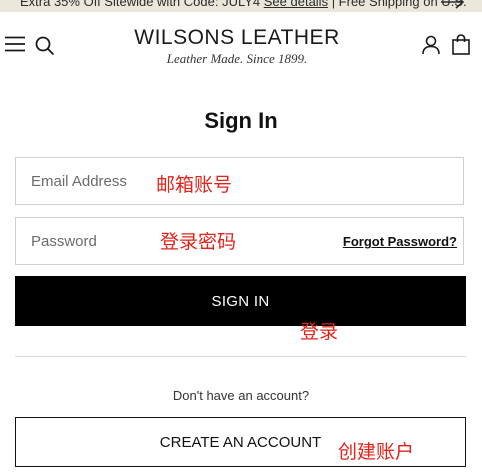  I want to click on shopping-bag-icon, so click(461, 44).